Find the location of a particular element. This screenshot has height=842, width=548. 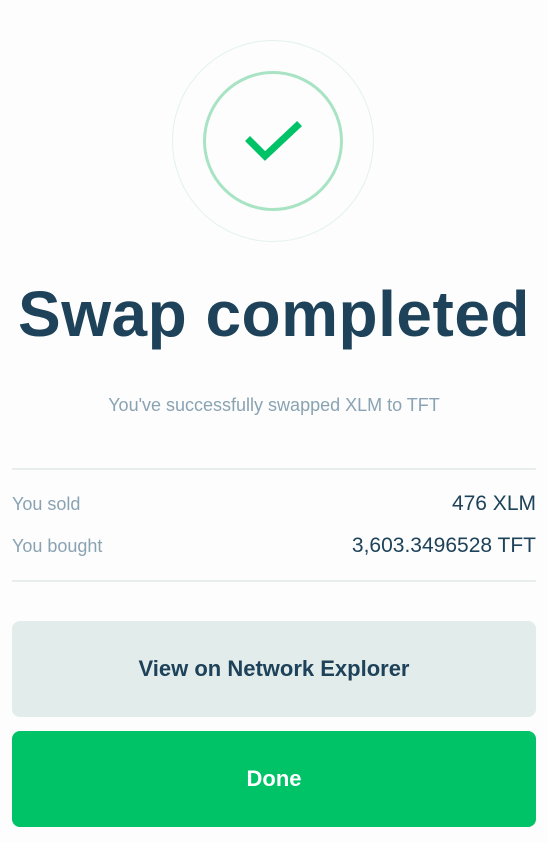

done-button: Done is located at coordinates (274, 779).